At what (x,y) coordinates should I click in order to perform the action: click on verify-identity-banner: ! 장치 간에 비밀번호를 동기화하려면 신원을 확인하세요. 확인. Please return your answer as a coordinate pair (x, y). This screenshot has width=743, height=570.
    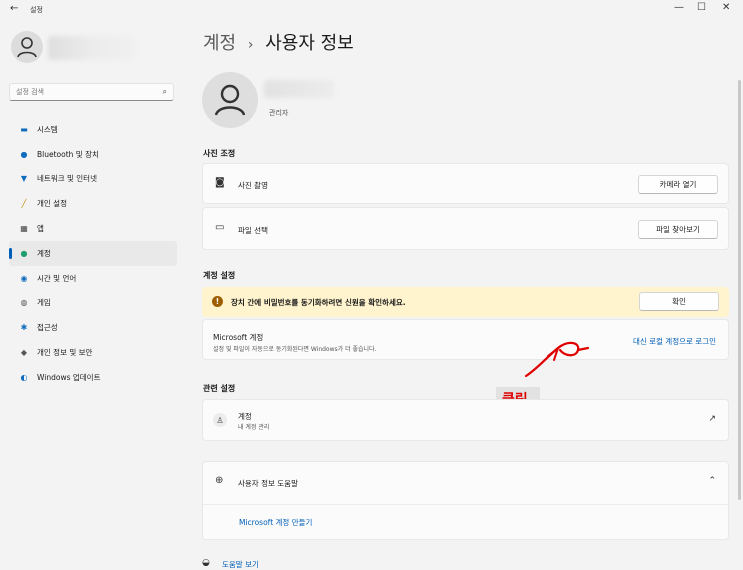
    Looking at the image, I should click on (465, 302).